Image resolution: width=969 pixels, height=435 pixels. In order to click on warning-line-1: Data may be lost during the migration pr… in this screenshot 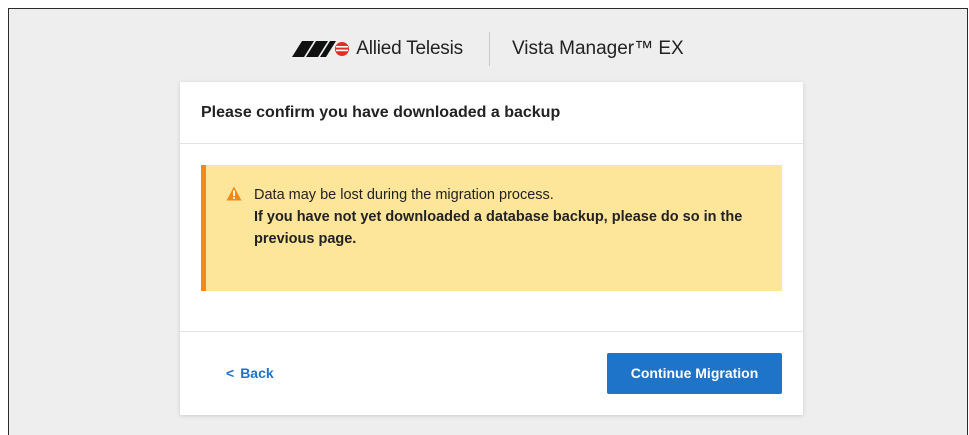, I will do `click(404, 195)`.